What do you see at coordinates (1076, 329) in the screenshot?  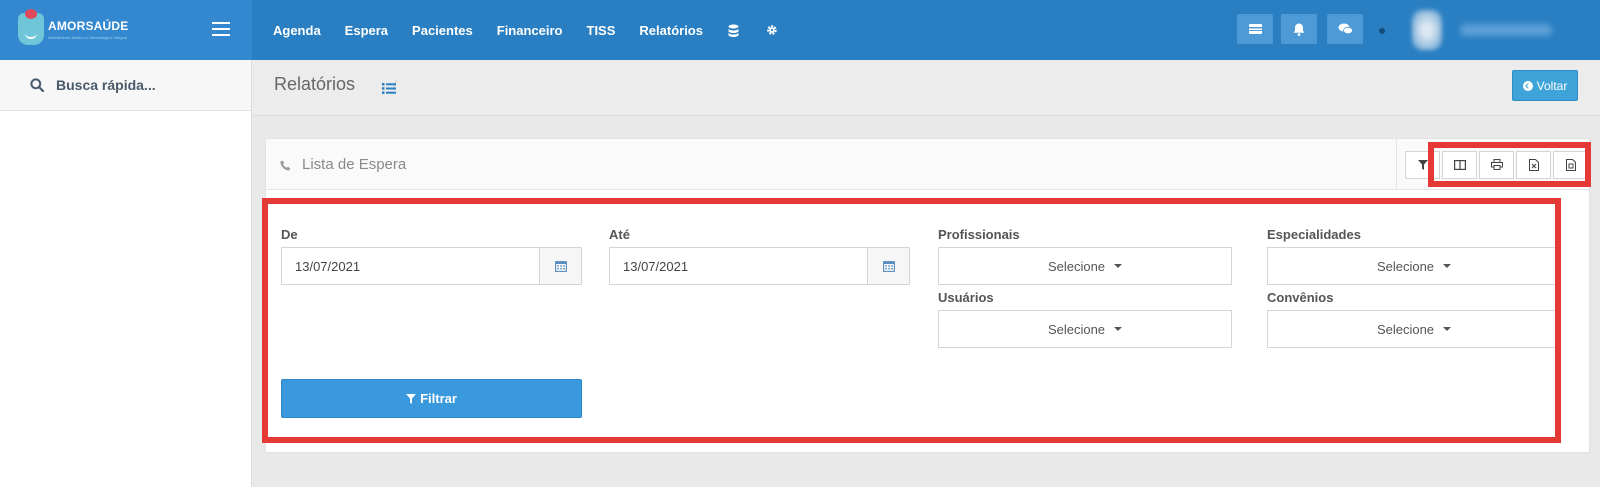 I see `usuarios-select-value: Selecione` at bounding box center [1076, 329].